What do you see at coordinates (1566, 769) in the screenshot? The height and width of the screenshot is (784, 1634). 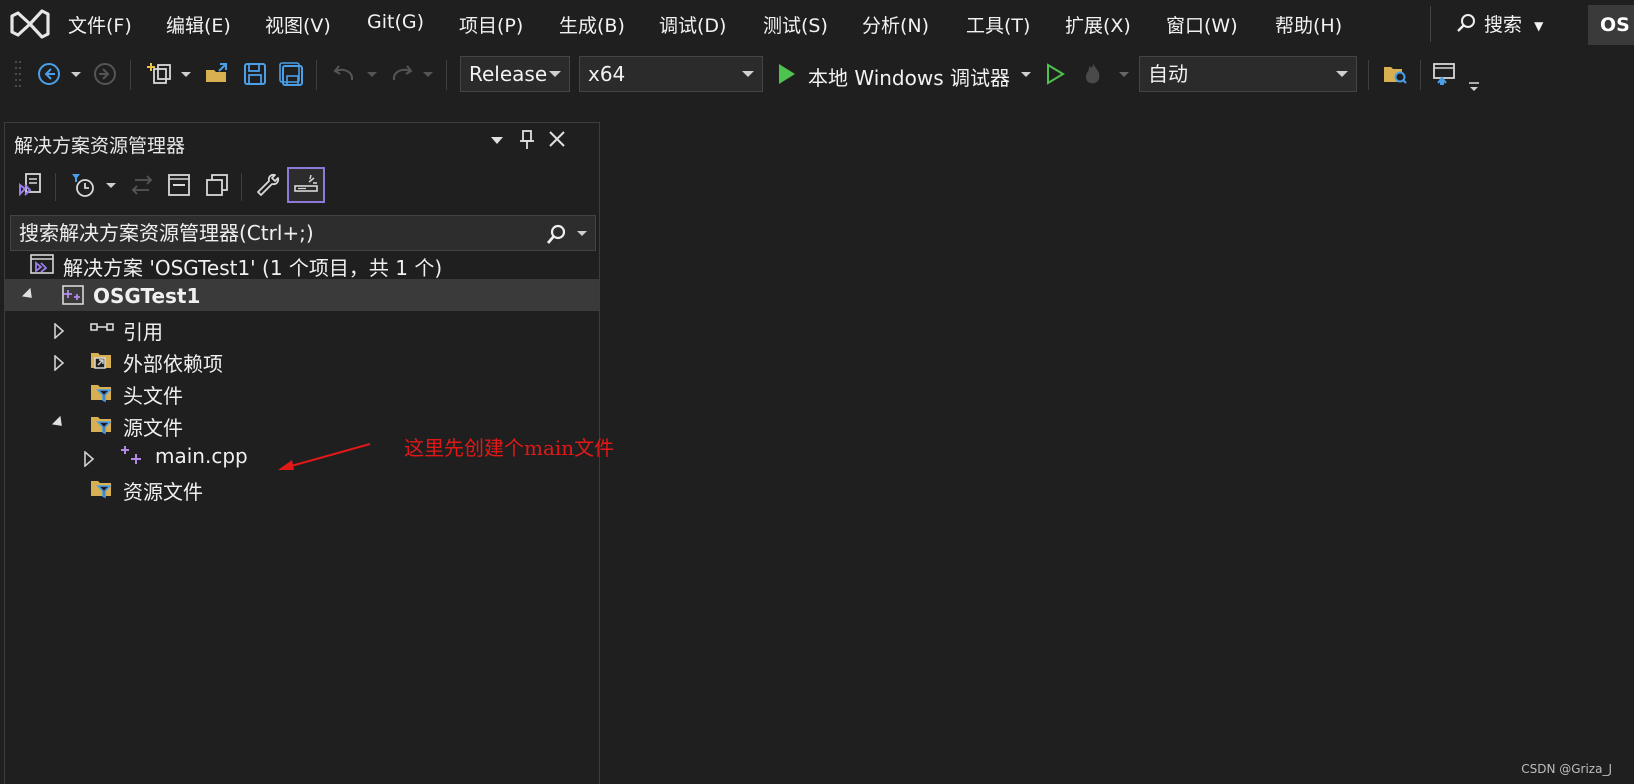 I see `watermark: CSDN @Griza_J` at bounding box center [1566, 769].